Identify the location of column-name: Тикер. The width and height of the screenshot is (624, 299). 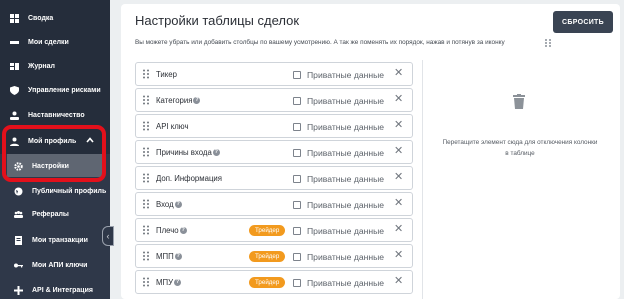
(166, 74).